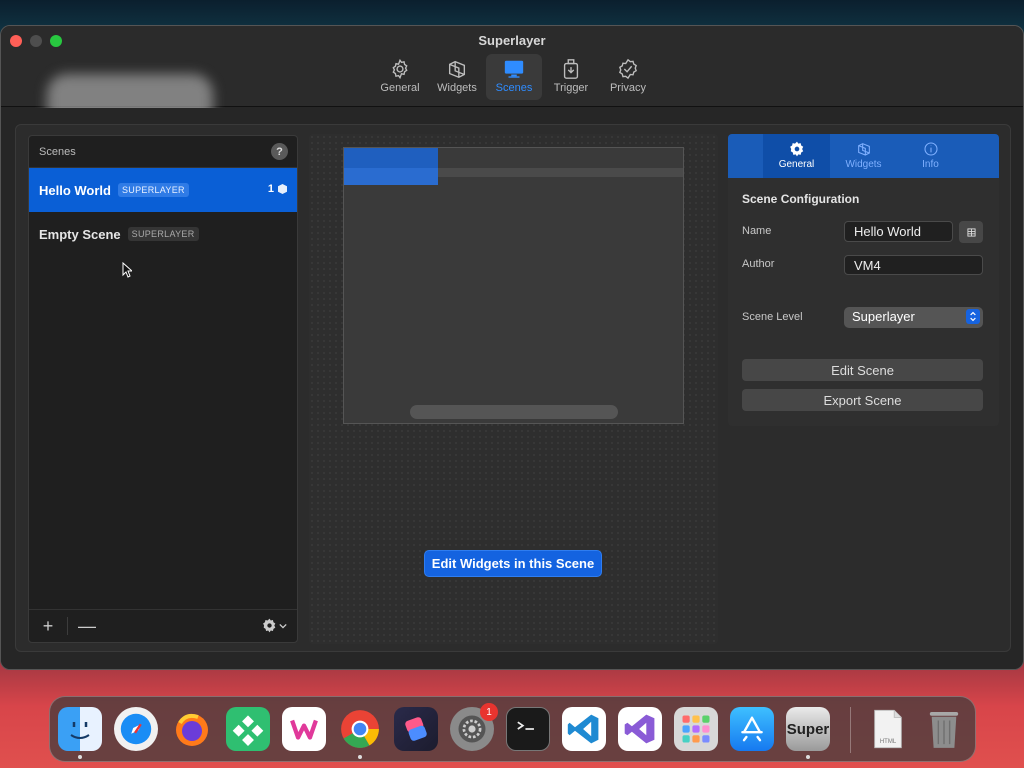 This screenshot has width=1024, height=768. Describe the element at coordinates (163, 625) in the screenshot. I see `scenes-footer: + —` at that location.